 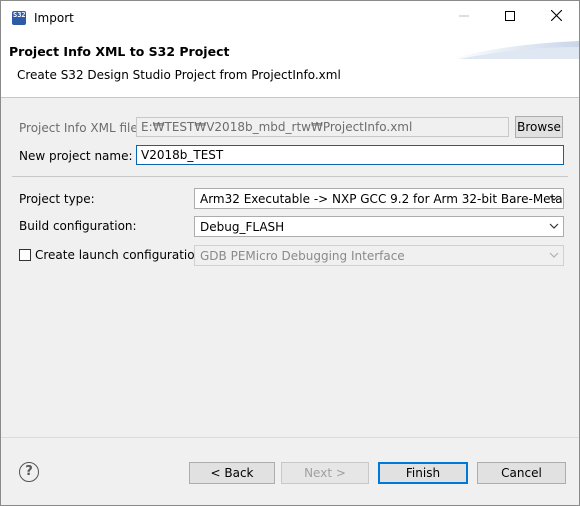 What do you see at coordinates (54, 18) in the screenshot?
I see `window-title: Import` at bounding box center [54, 18].